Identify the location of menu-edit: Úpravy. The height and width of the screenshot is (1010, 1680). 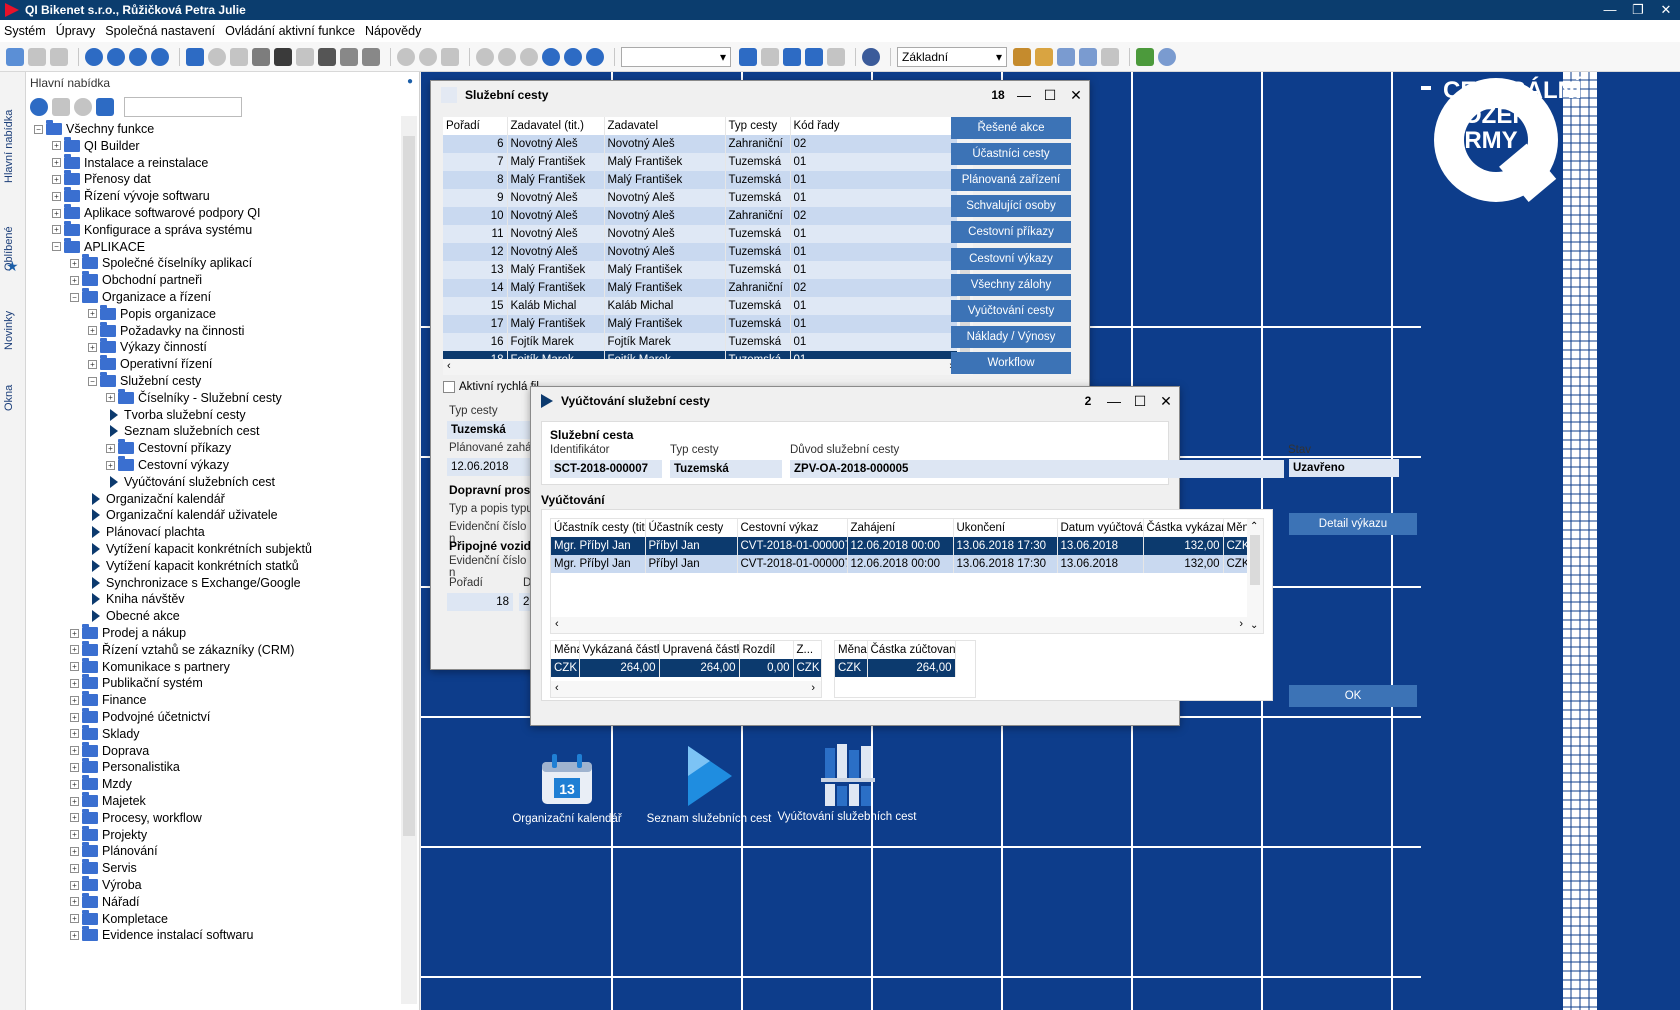
(76, 31).